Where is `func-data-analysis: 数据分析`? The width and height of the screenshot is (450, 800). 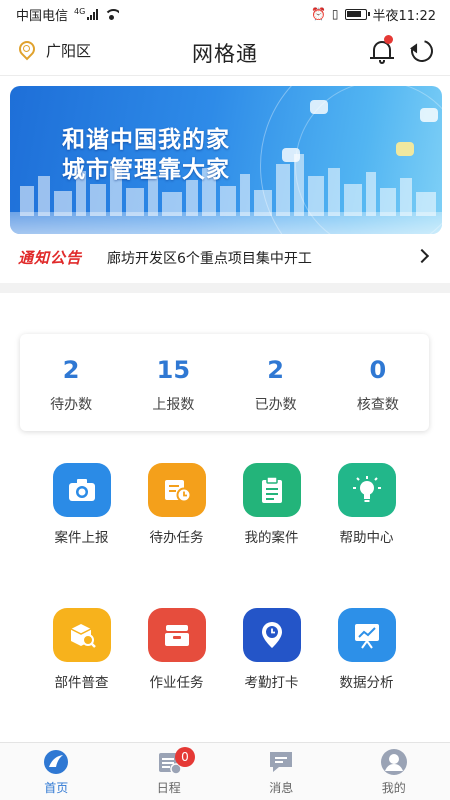 func-data-analysis: 数据分析 is located at coordinates (366, 649).